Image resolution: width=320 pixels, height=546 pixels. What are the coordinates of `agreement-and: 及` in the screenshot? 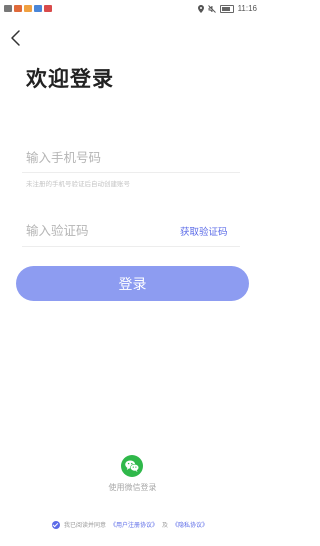 It's located at (165, 525).